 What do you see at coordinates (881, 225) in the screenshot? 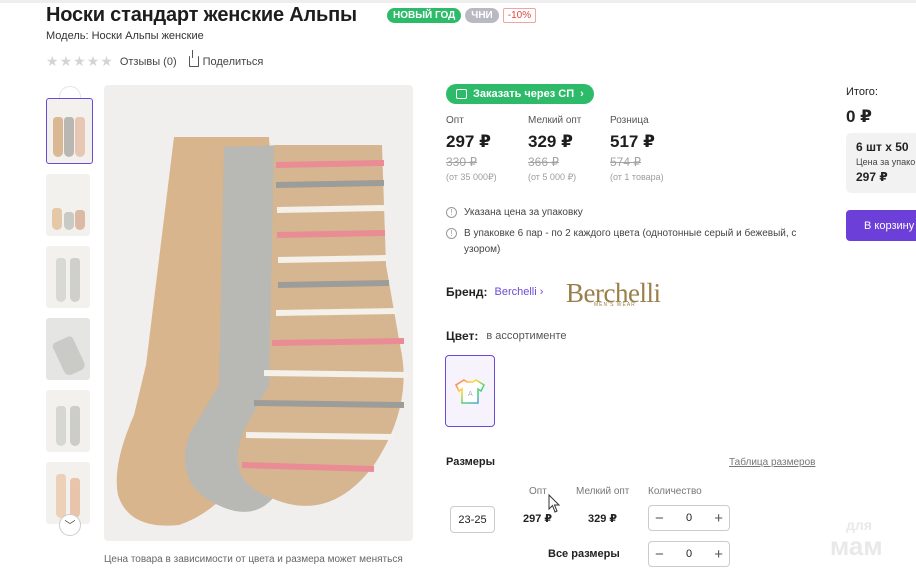
I see `add-to-cart-button: В корзину` at bounding box center [881, 225].